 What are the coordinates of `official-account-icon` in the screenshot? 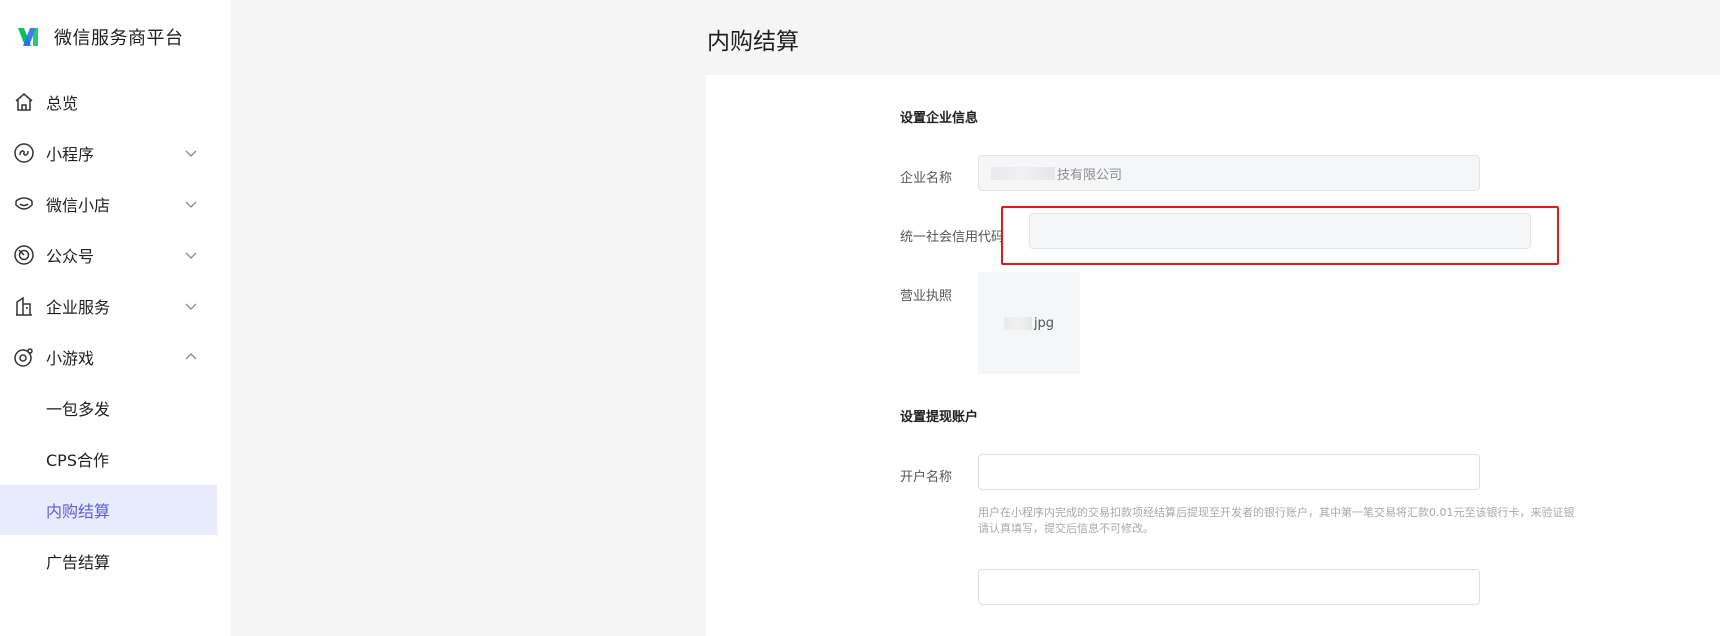 It's located at (24, 255).